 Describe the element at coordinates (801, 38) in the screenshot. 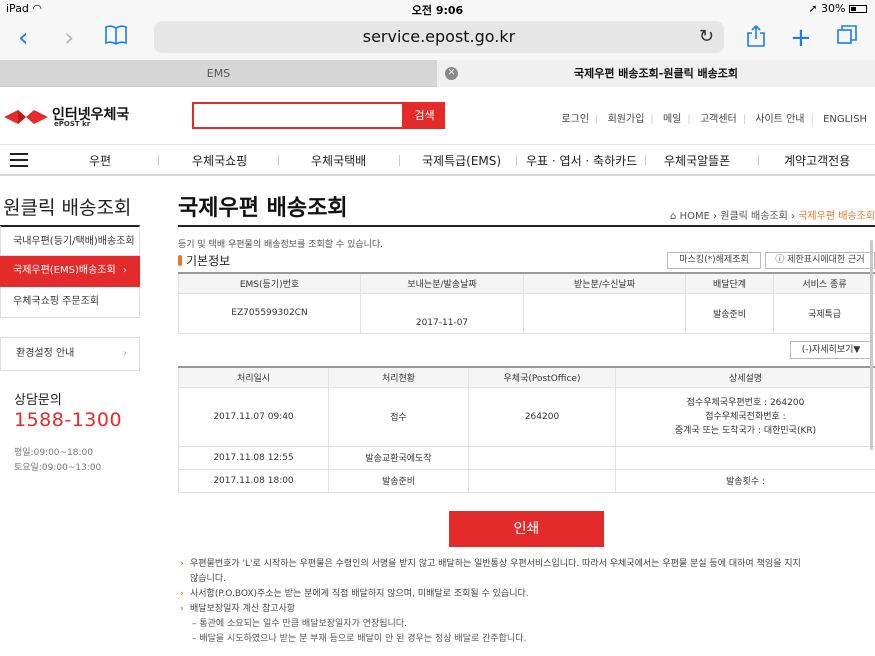

I see `new-tab-icon: +` at that location.